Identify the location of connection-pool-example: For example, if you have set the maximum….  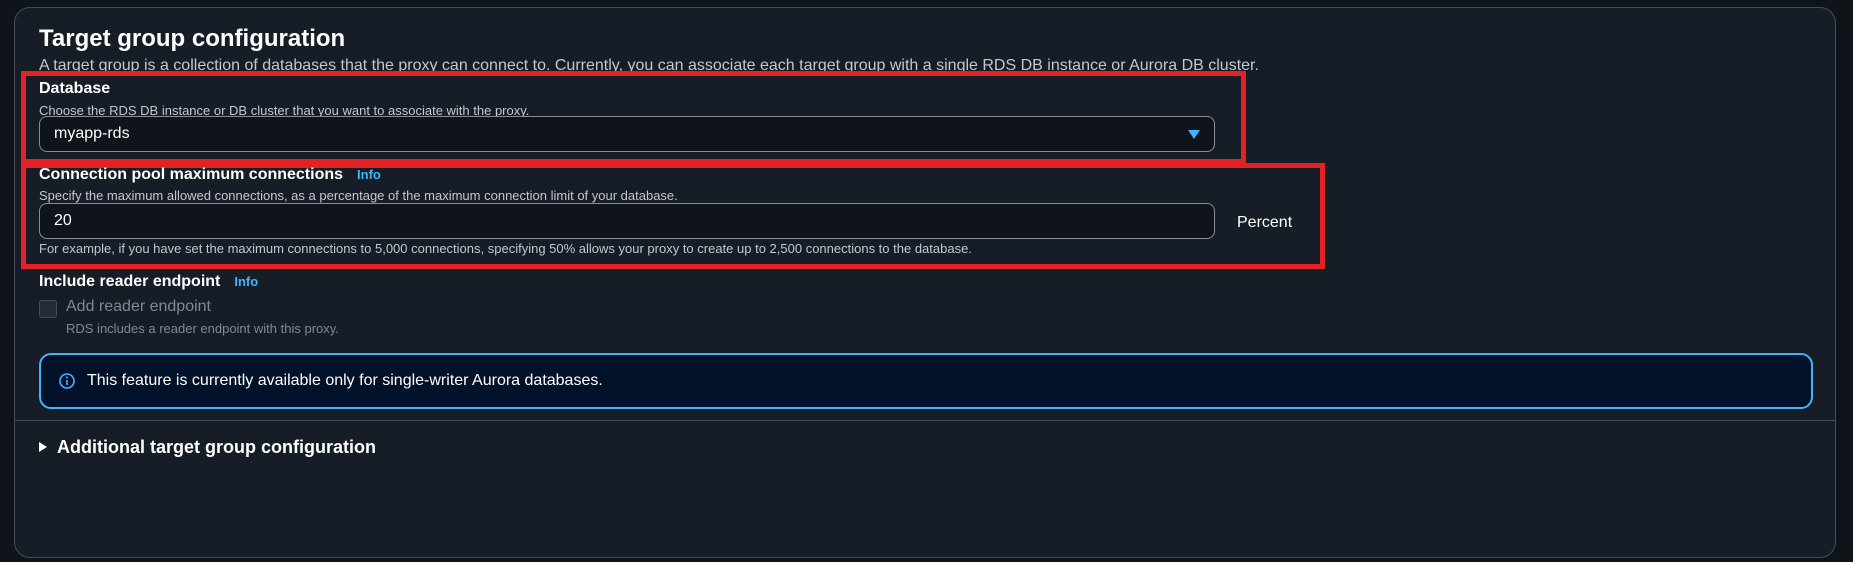
(505, 248).